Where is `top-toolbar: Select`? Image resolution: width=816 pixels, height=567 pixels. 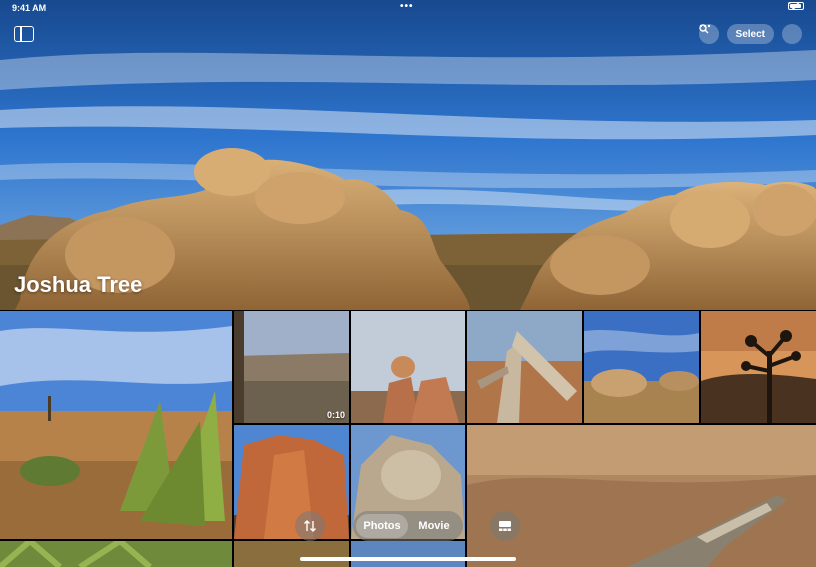 top-toolbar: Select is located at coordinates (750, 34).